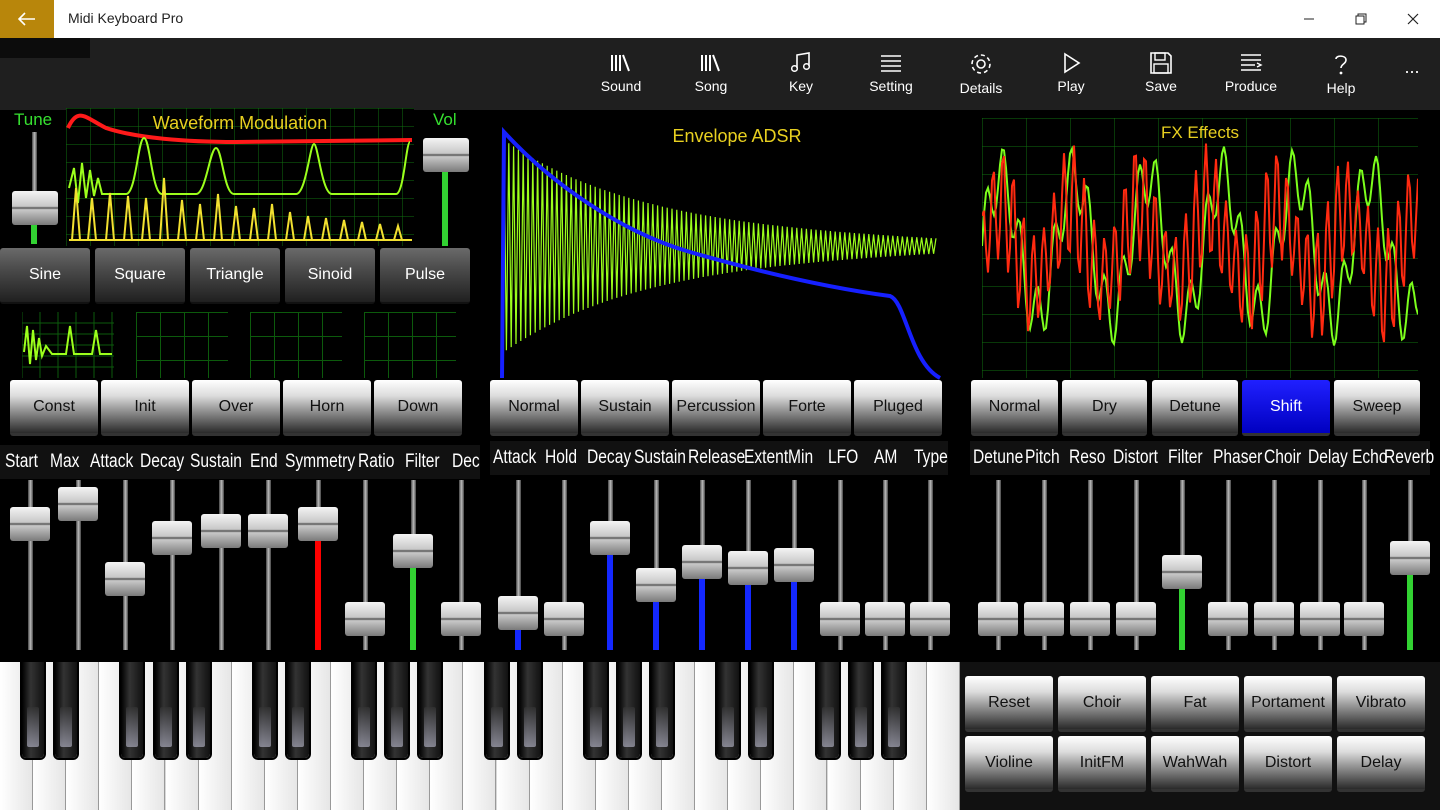 Image resolution: width=1440 pixels, height=810 pixels. I want to click on over-button: Over, so click(236, 408).